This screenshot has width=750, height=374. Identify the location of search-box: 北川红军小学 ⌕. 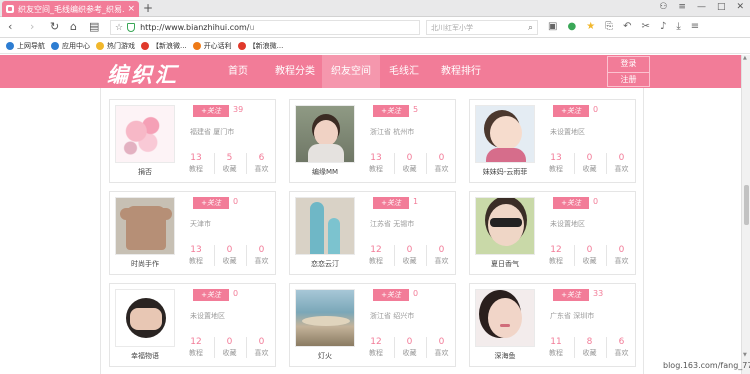
(482, 27).